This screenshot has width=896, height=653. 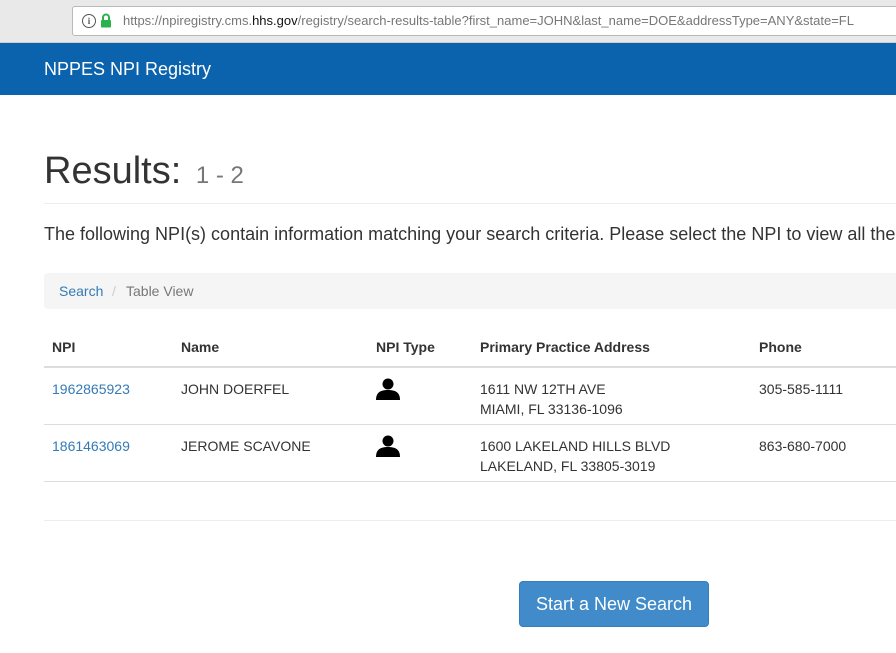 I want to click on results-range: 1 - 2, so click(x=219, y=175).